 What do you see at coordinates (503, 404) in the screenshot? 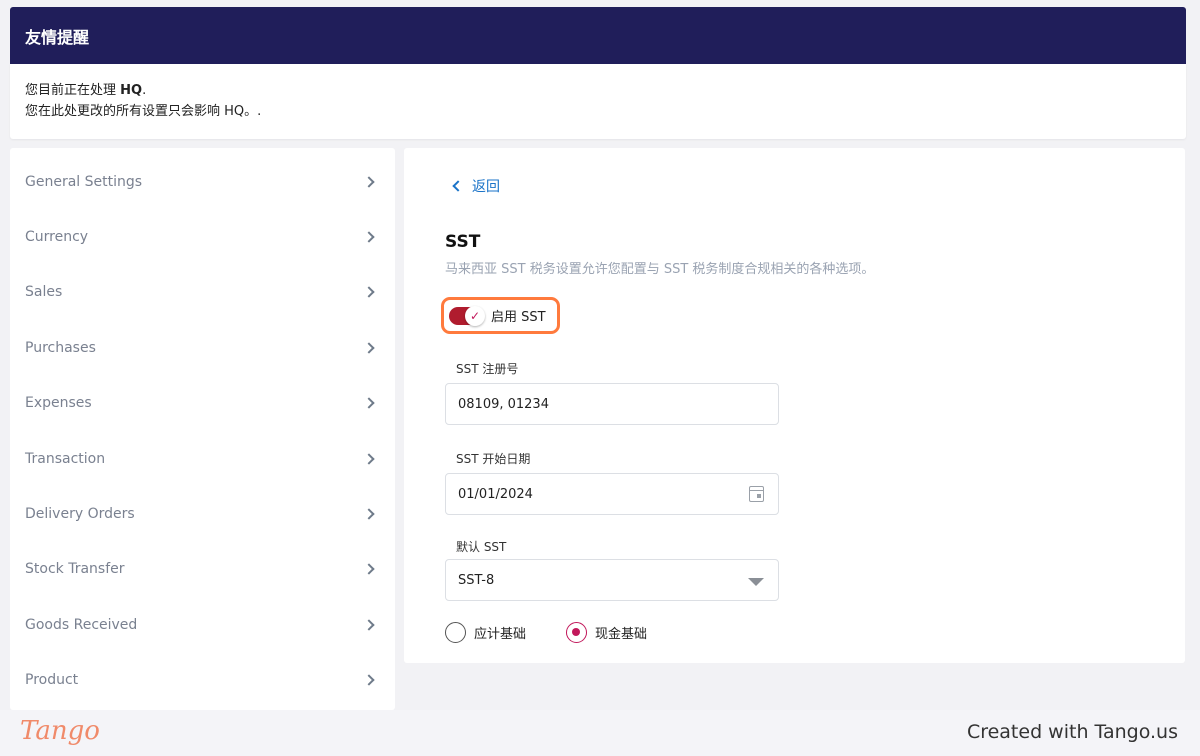
I see `sst-reg-no-value: 08109, 01234` at bounding box center [503, 404].